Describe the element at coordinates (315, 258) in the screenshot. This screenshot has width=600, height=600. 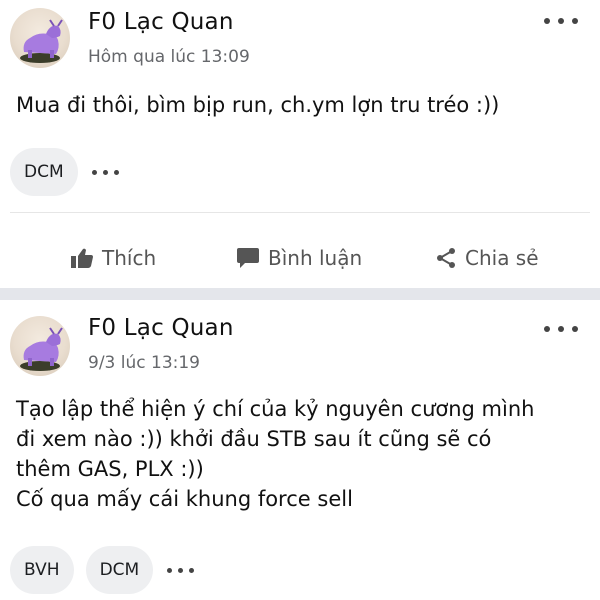
I see `comment-label: Bình luận` at that location.